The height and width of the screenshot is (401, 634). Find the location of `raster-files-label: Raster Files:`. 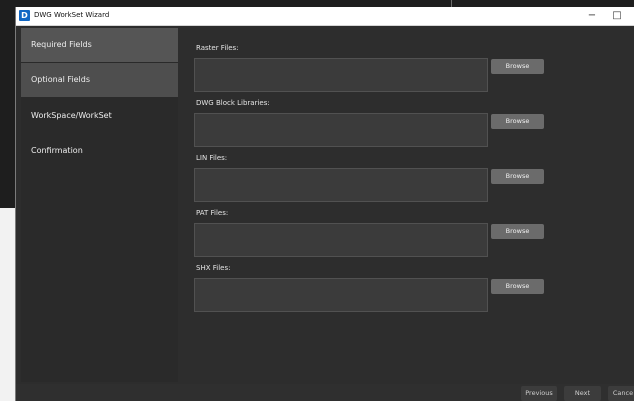

raster-files-label: Raster Files: is located at coordinates (217, 48).